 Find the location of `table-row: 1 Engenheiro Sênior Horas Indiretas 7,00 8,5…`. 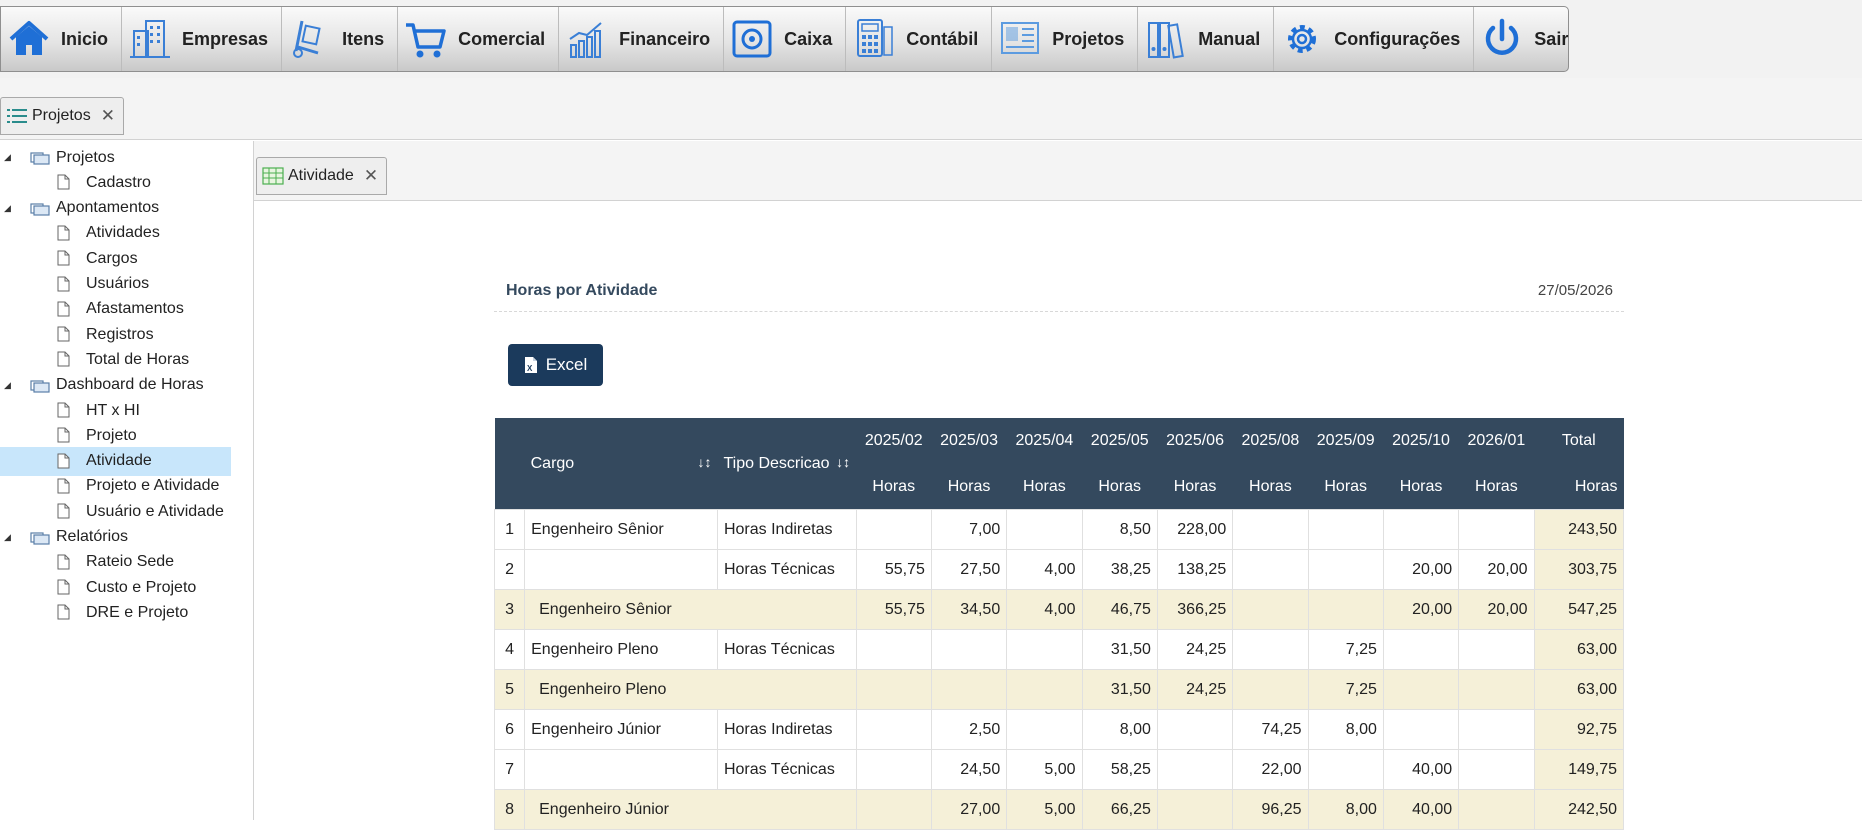

table-row: 1 Engenheiro Sênior Horas Indiretas 7,00 8,5… is located at coordinates (1059, 529).